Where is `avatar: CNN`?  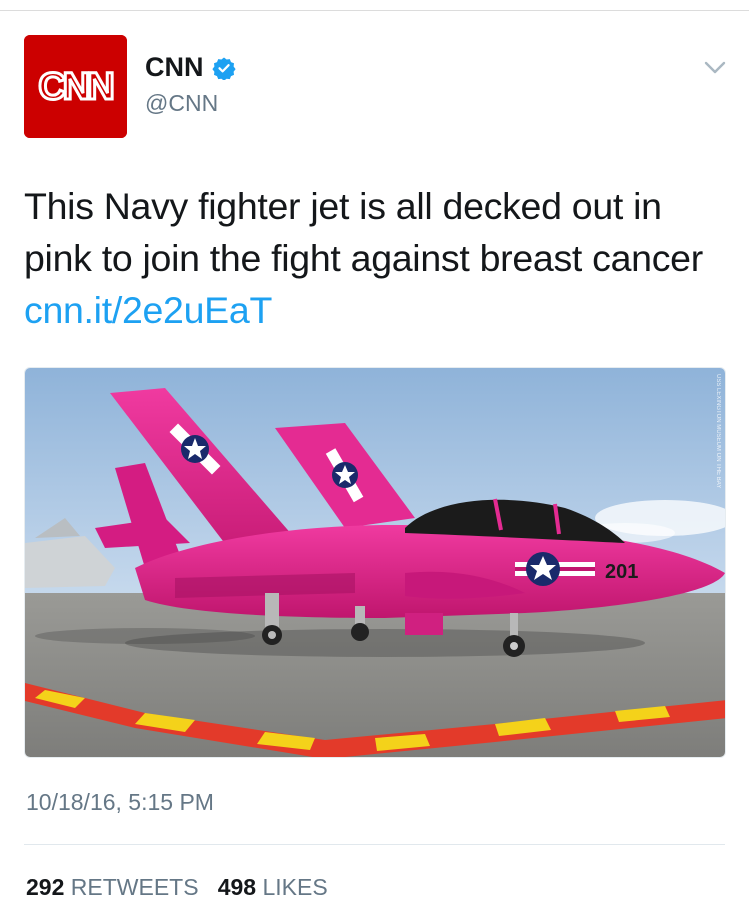
avatar: CNN is located at coordinates (75, 86).